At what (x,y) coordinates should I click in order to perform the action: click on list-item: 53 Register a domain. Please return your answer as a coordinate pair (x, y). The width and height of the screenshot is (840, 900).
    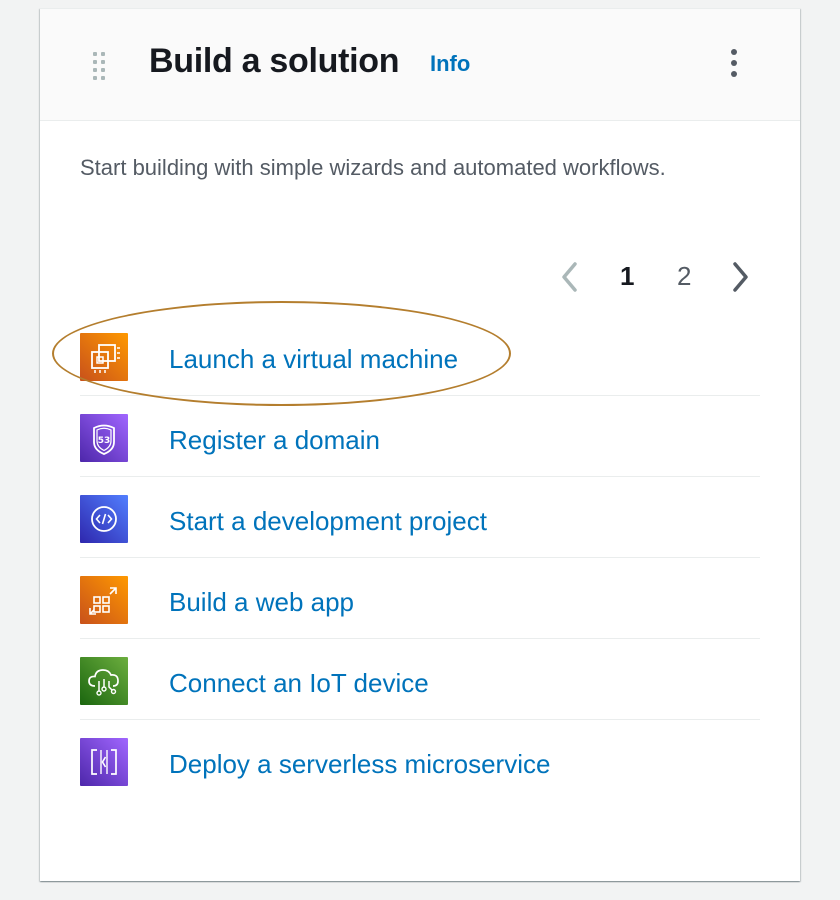
    Looking at the image, I should click on (420, 436).